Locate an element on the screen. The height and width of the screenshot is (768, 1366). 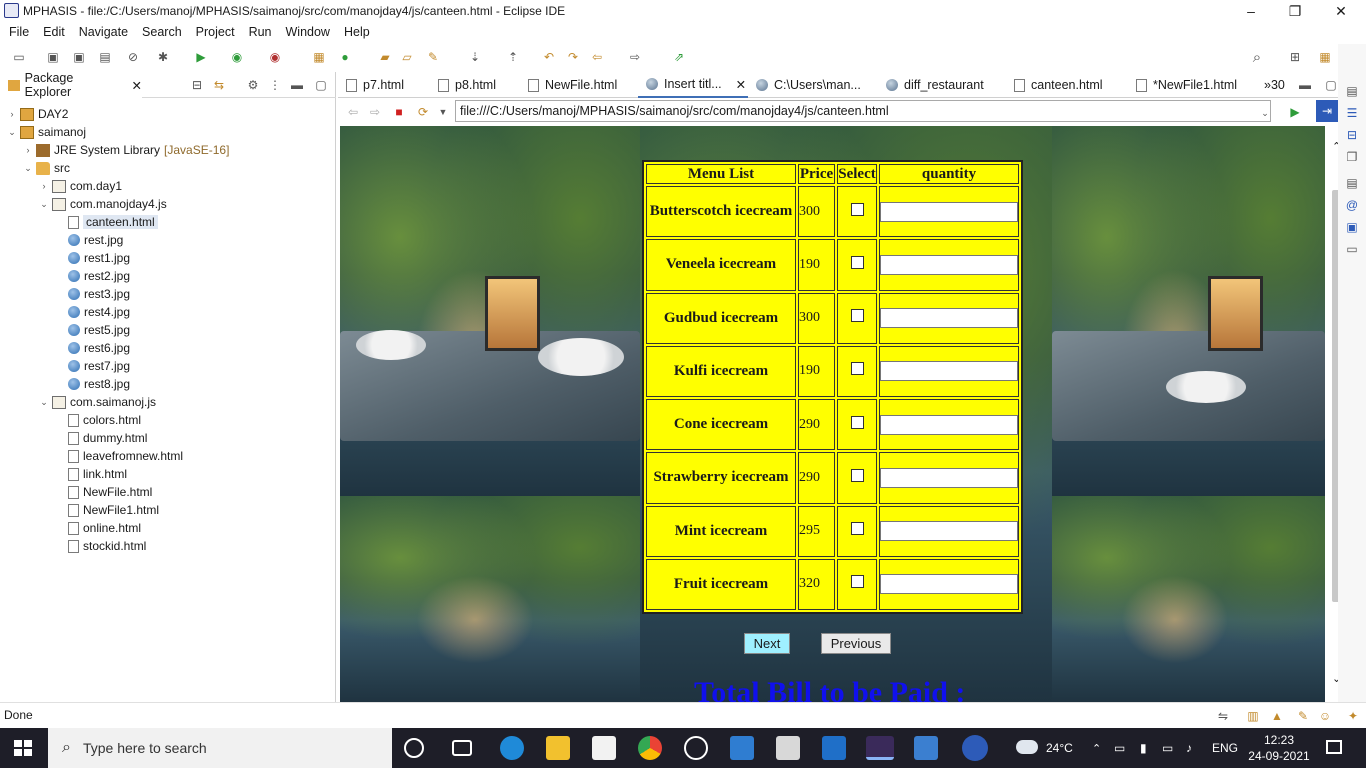
editor-tab: Insert titl... ✕ is located at coordinates (693, 85).